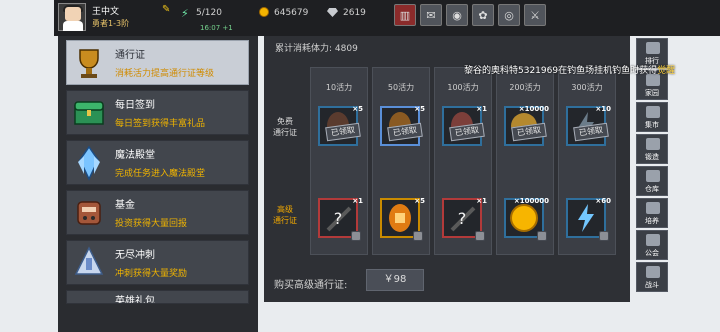  I want to click on free-reward-slot: ×10000 已领取, so click(526, 125).